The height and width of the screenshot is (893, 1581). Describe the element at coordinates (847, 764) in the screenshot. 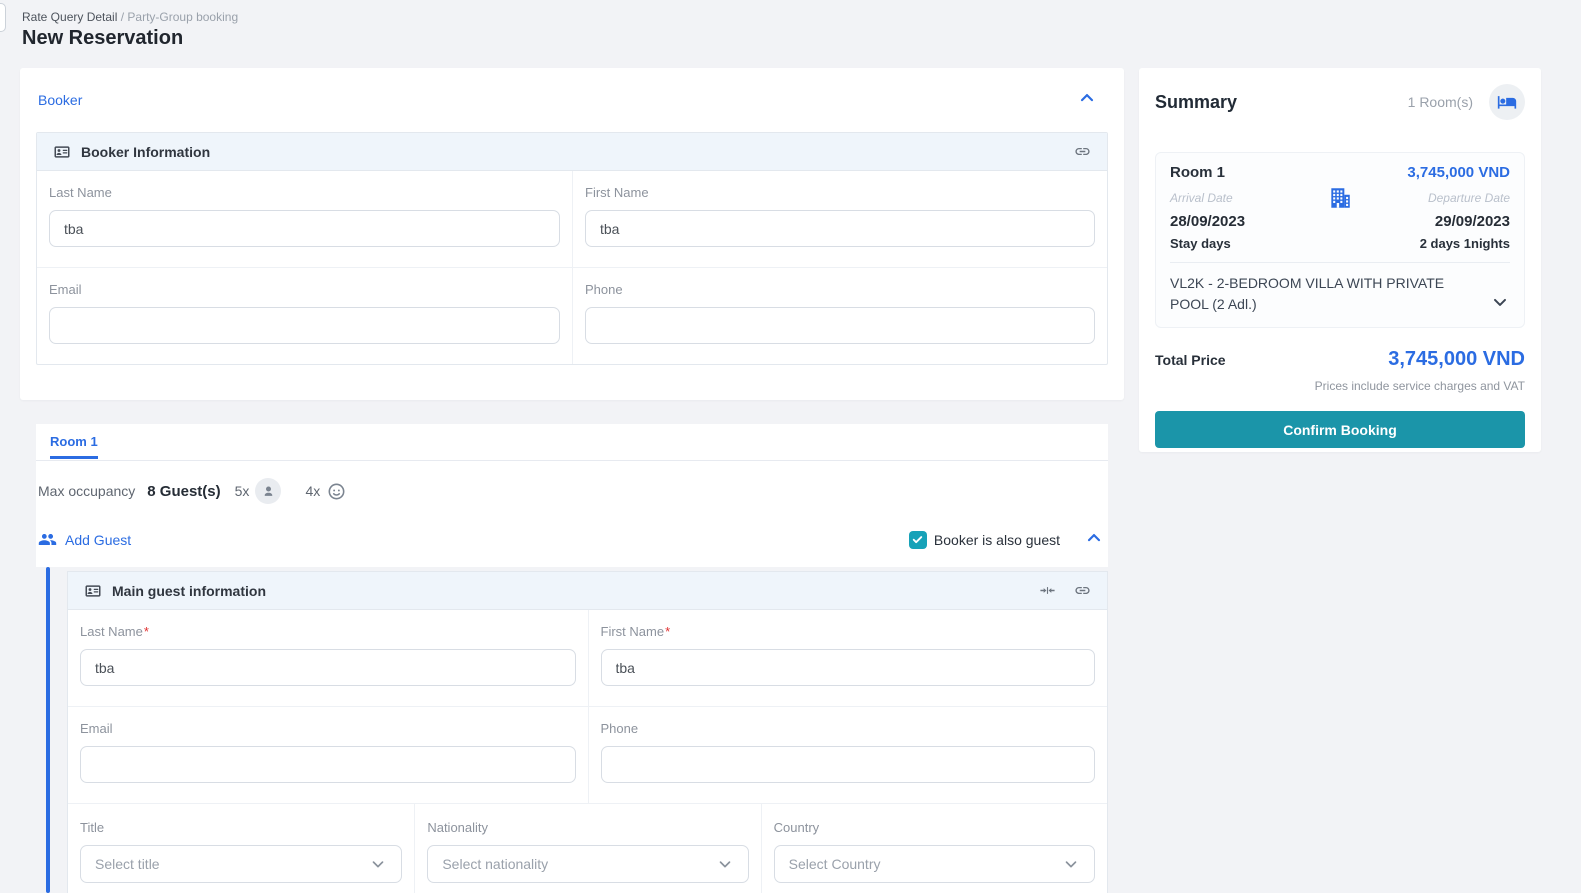

I see `guest-phone-input` at that location.